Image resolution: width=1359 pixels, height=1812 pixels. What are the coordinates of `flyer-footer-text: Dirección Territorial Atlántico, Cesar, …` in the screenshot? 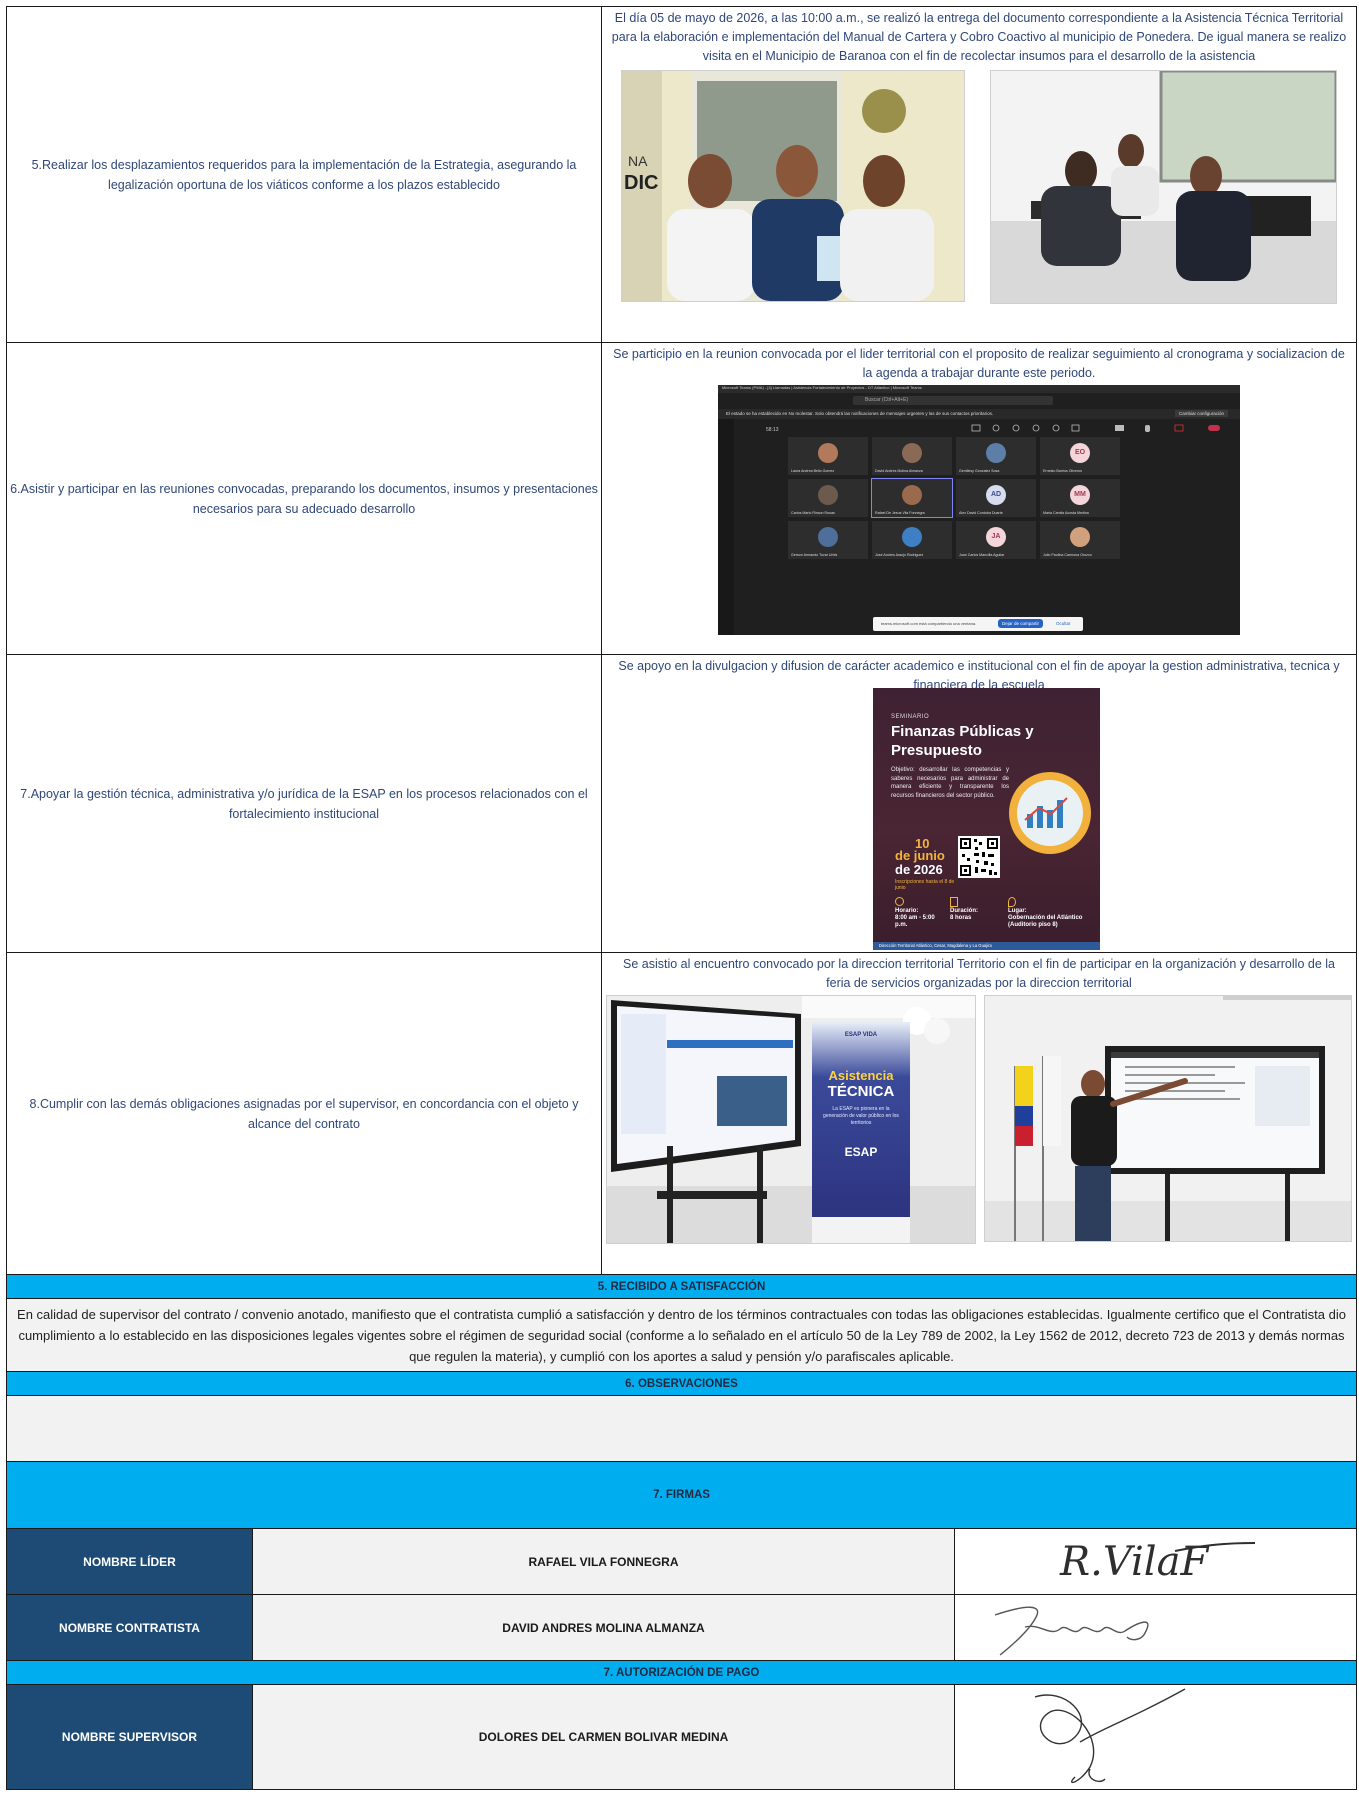 It's located at (935, 945).